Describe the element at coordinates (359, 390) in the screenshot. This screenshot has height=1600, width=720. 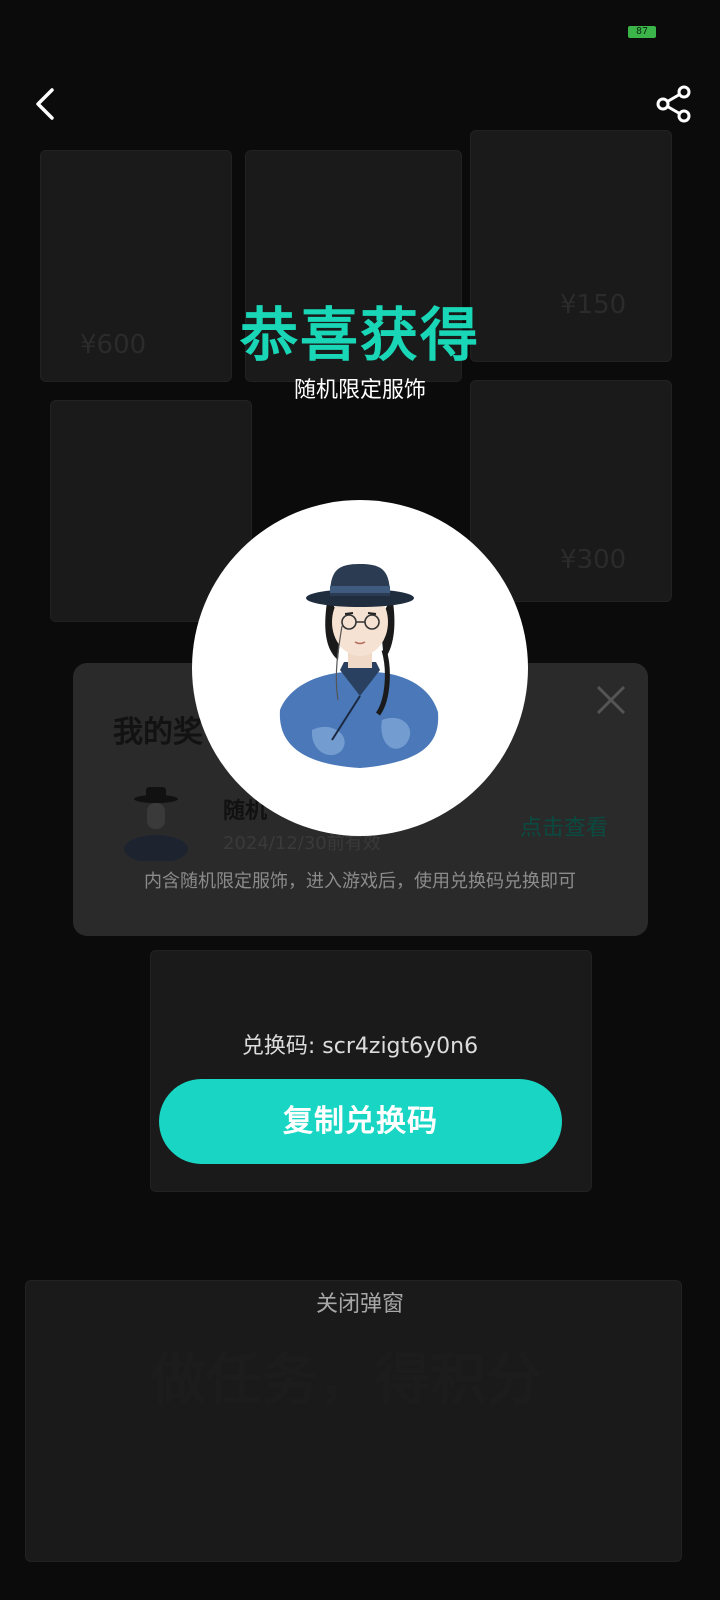
I see `popup-subtitle: 随机限定服饰` at that location.